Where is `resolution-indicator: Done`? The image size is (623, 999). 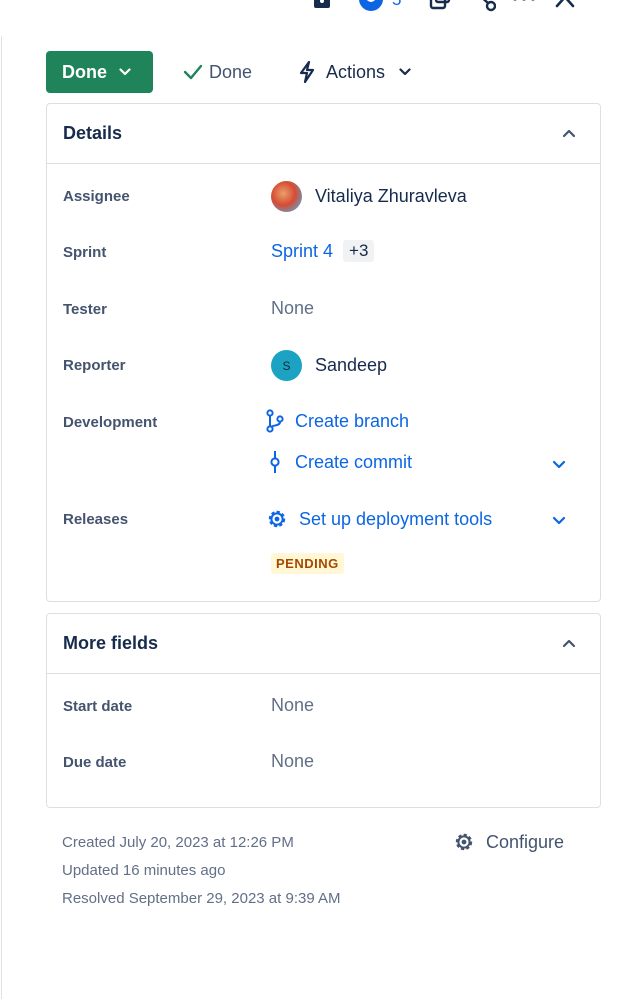 resolution-indicator: Done is located at coordinates (217, 72).